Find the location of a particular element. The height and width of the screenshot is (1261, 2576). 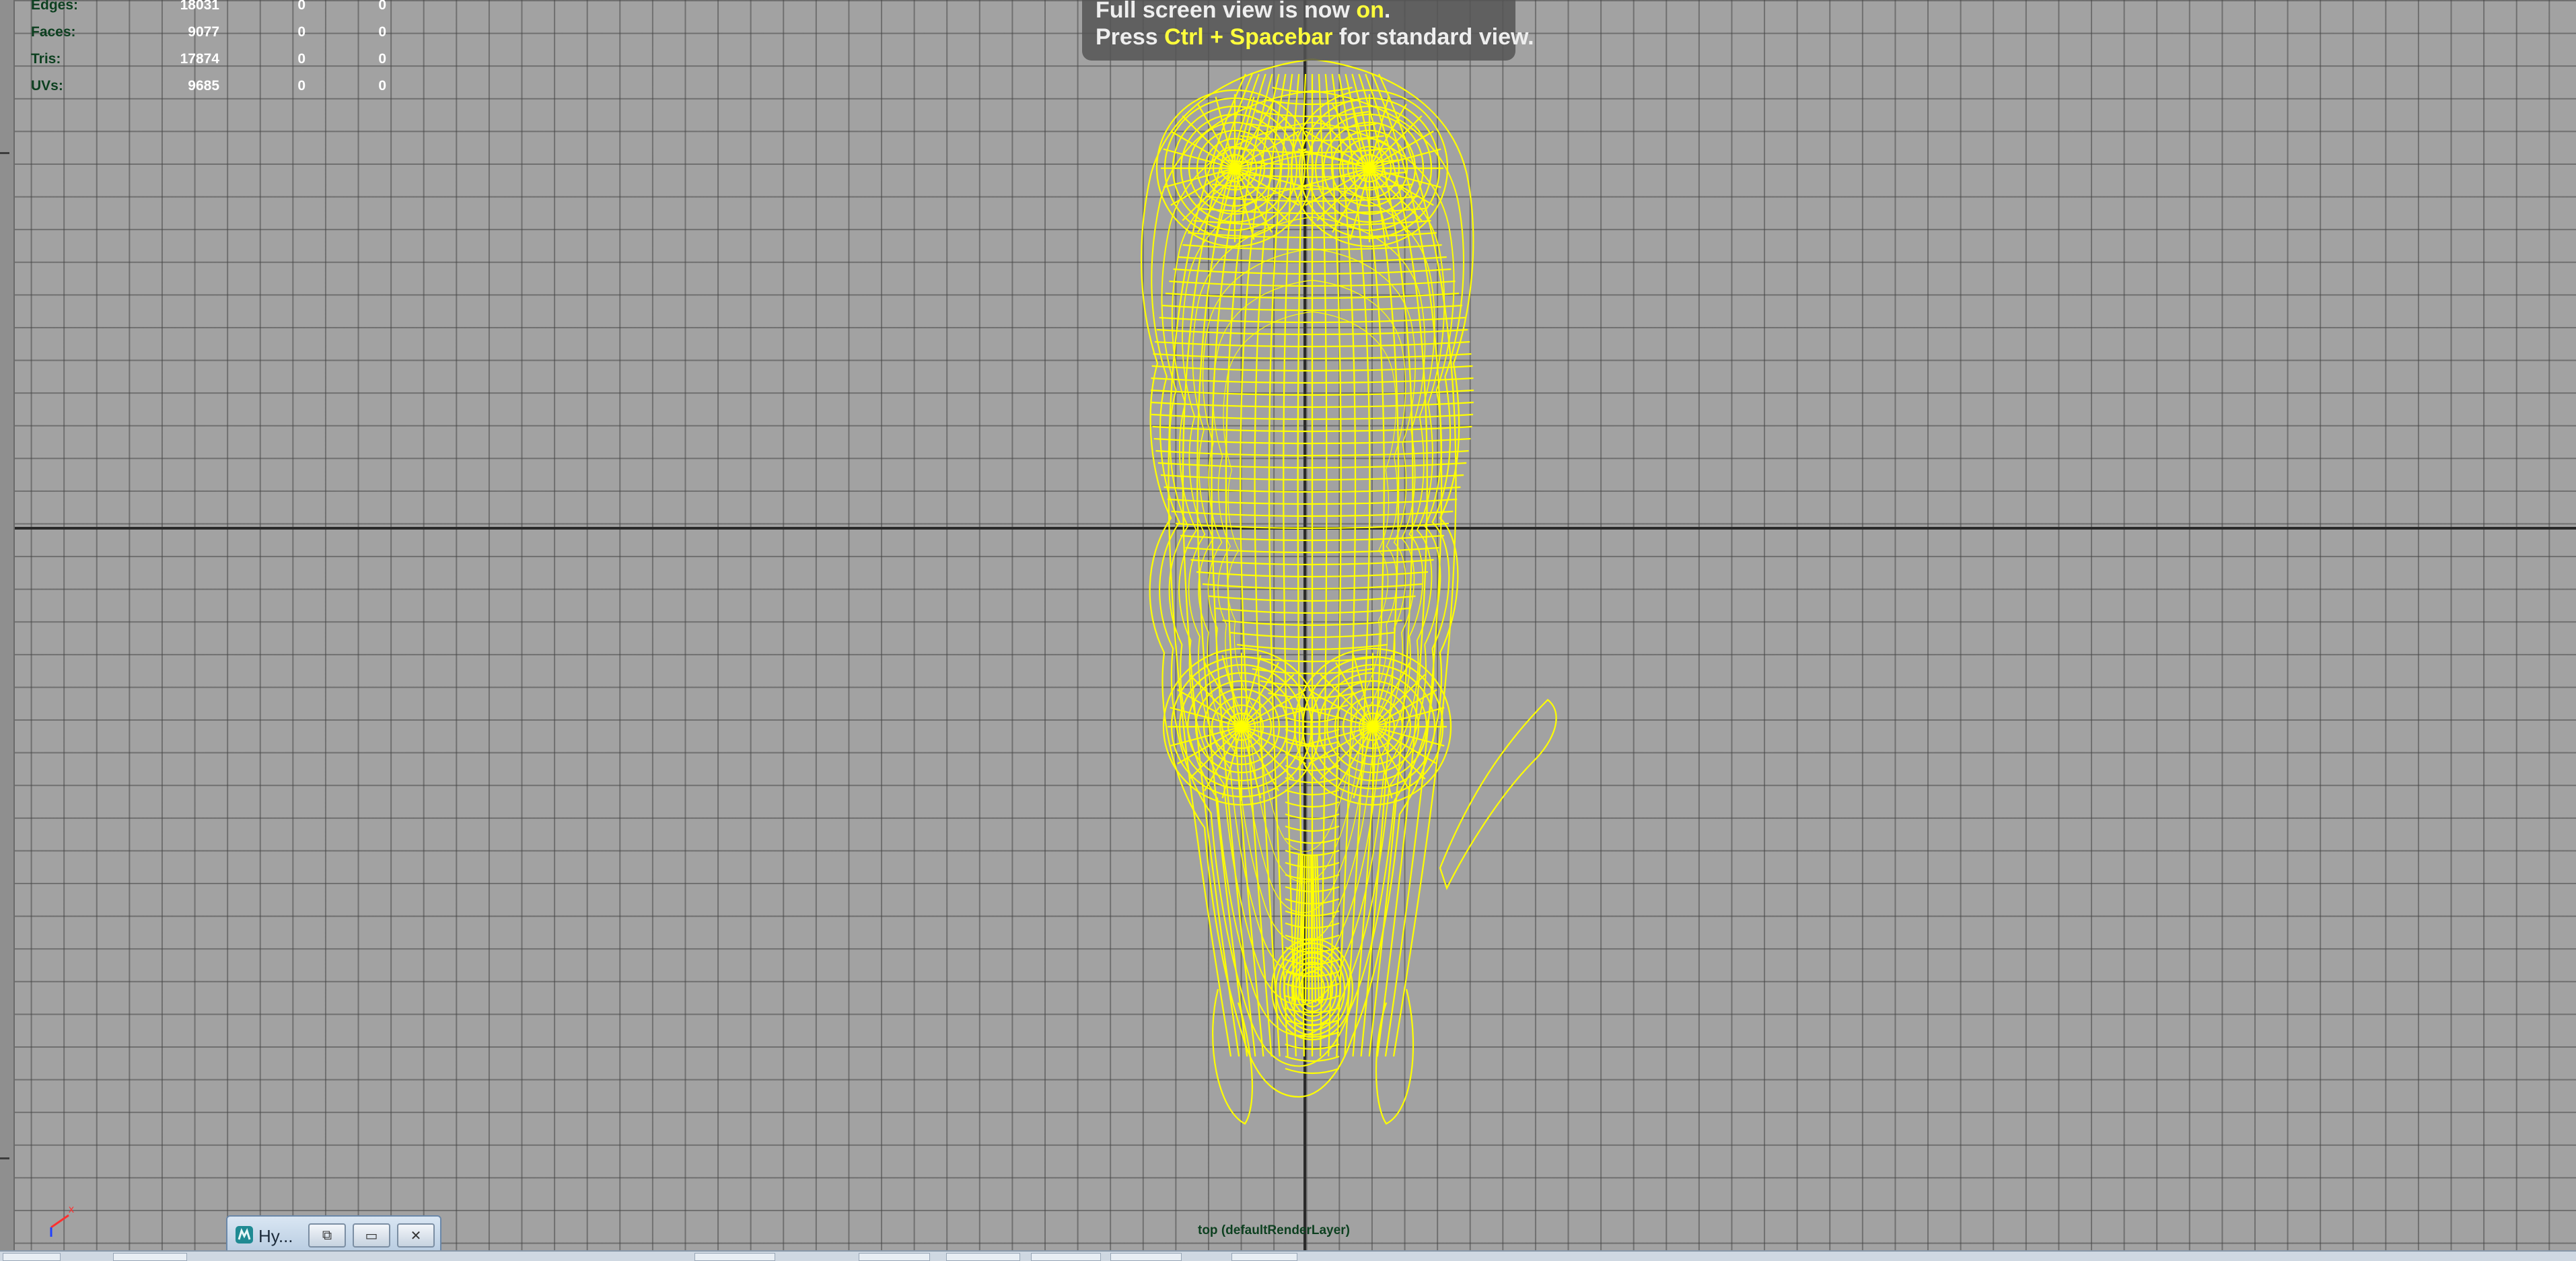

minimized-window-hypershade: Hy... ⧉ ▭ ✕ is located at coordinates (333, 1235).